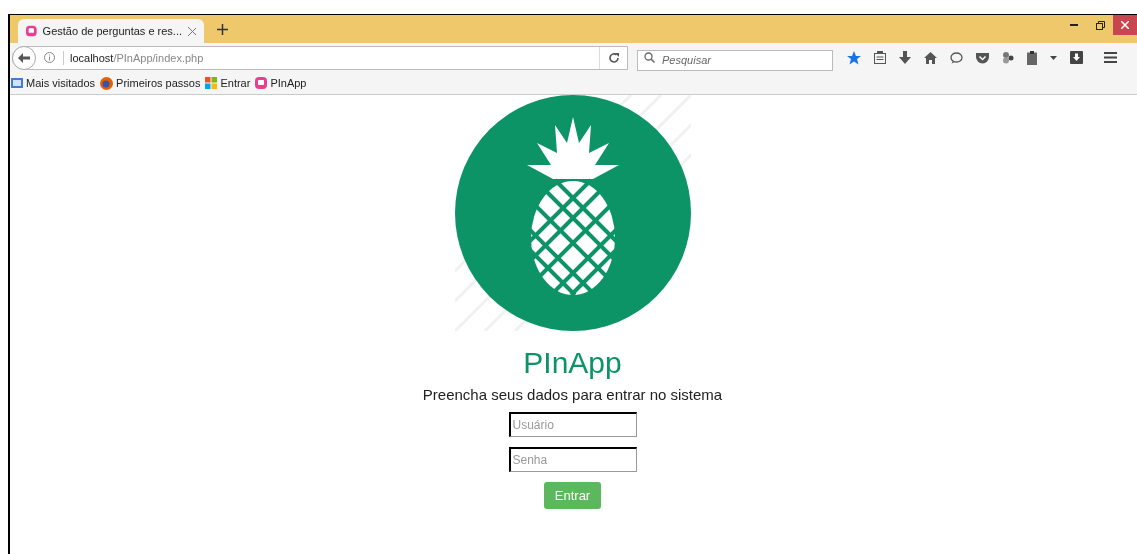  I want to click on minimize-icon, so click(1074, 25).